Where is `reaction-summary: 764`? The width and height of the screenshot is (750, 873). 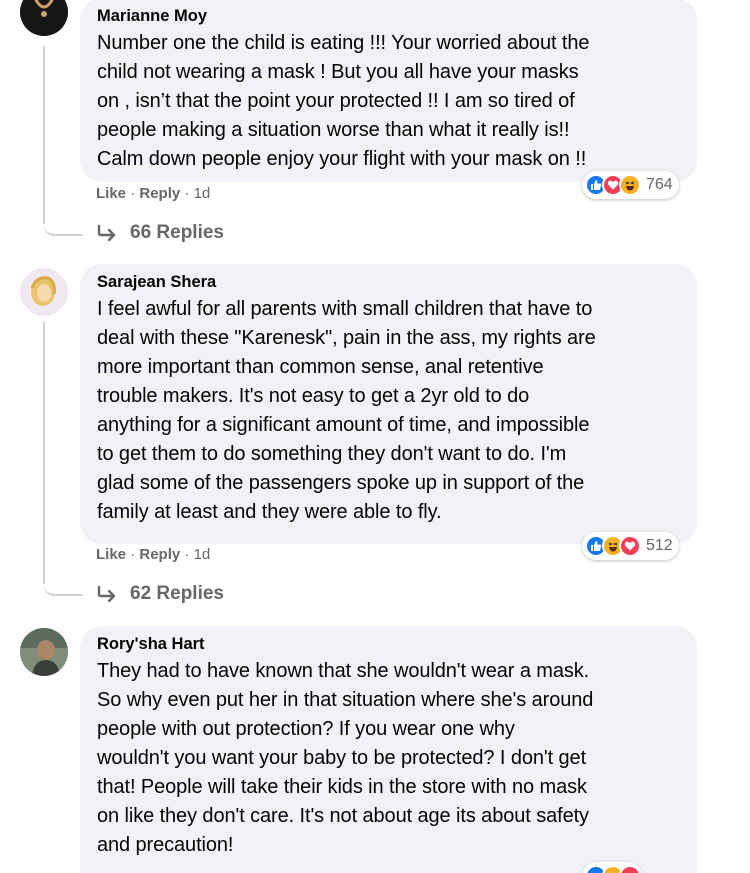 reaction-summary: 764 is located at coordinates (630, 185).